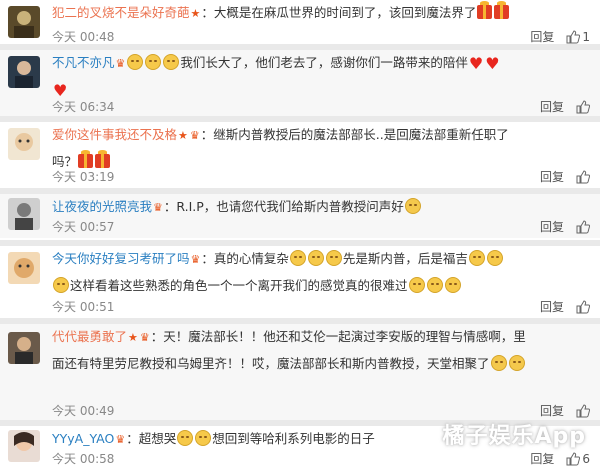 The width and height of the screenshot is (600, 475). I want to click on comment-text-mid: 先是斯内普，后是福吉, so click(405, 258).